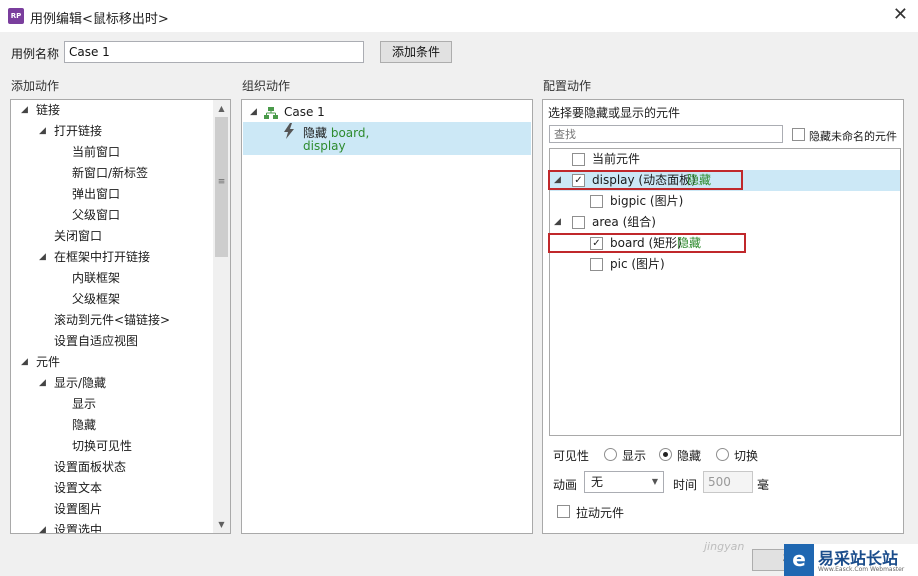  Describe the element at coordinates (645, 180) in the screenshot. I see `highlight-box-display` at that location.